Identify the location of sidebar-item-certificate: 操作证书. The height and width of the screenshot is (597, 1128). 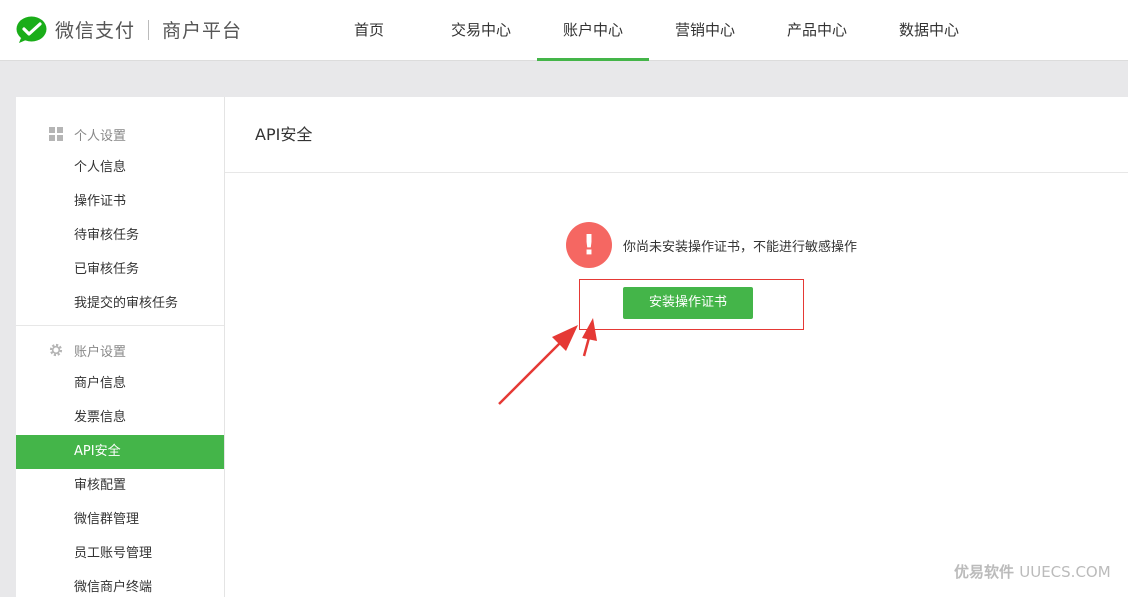
(120, 202).